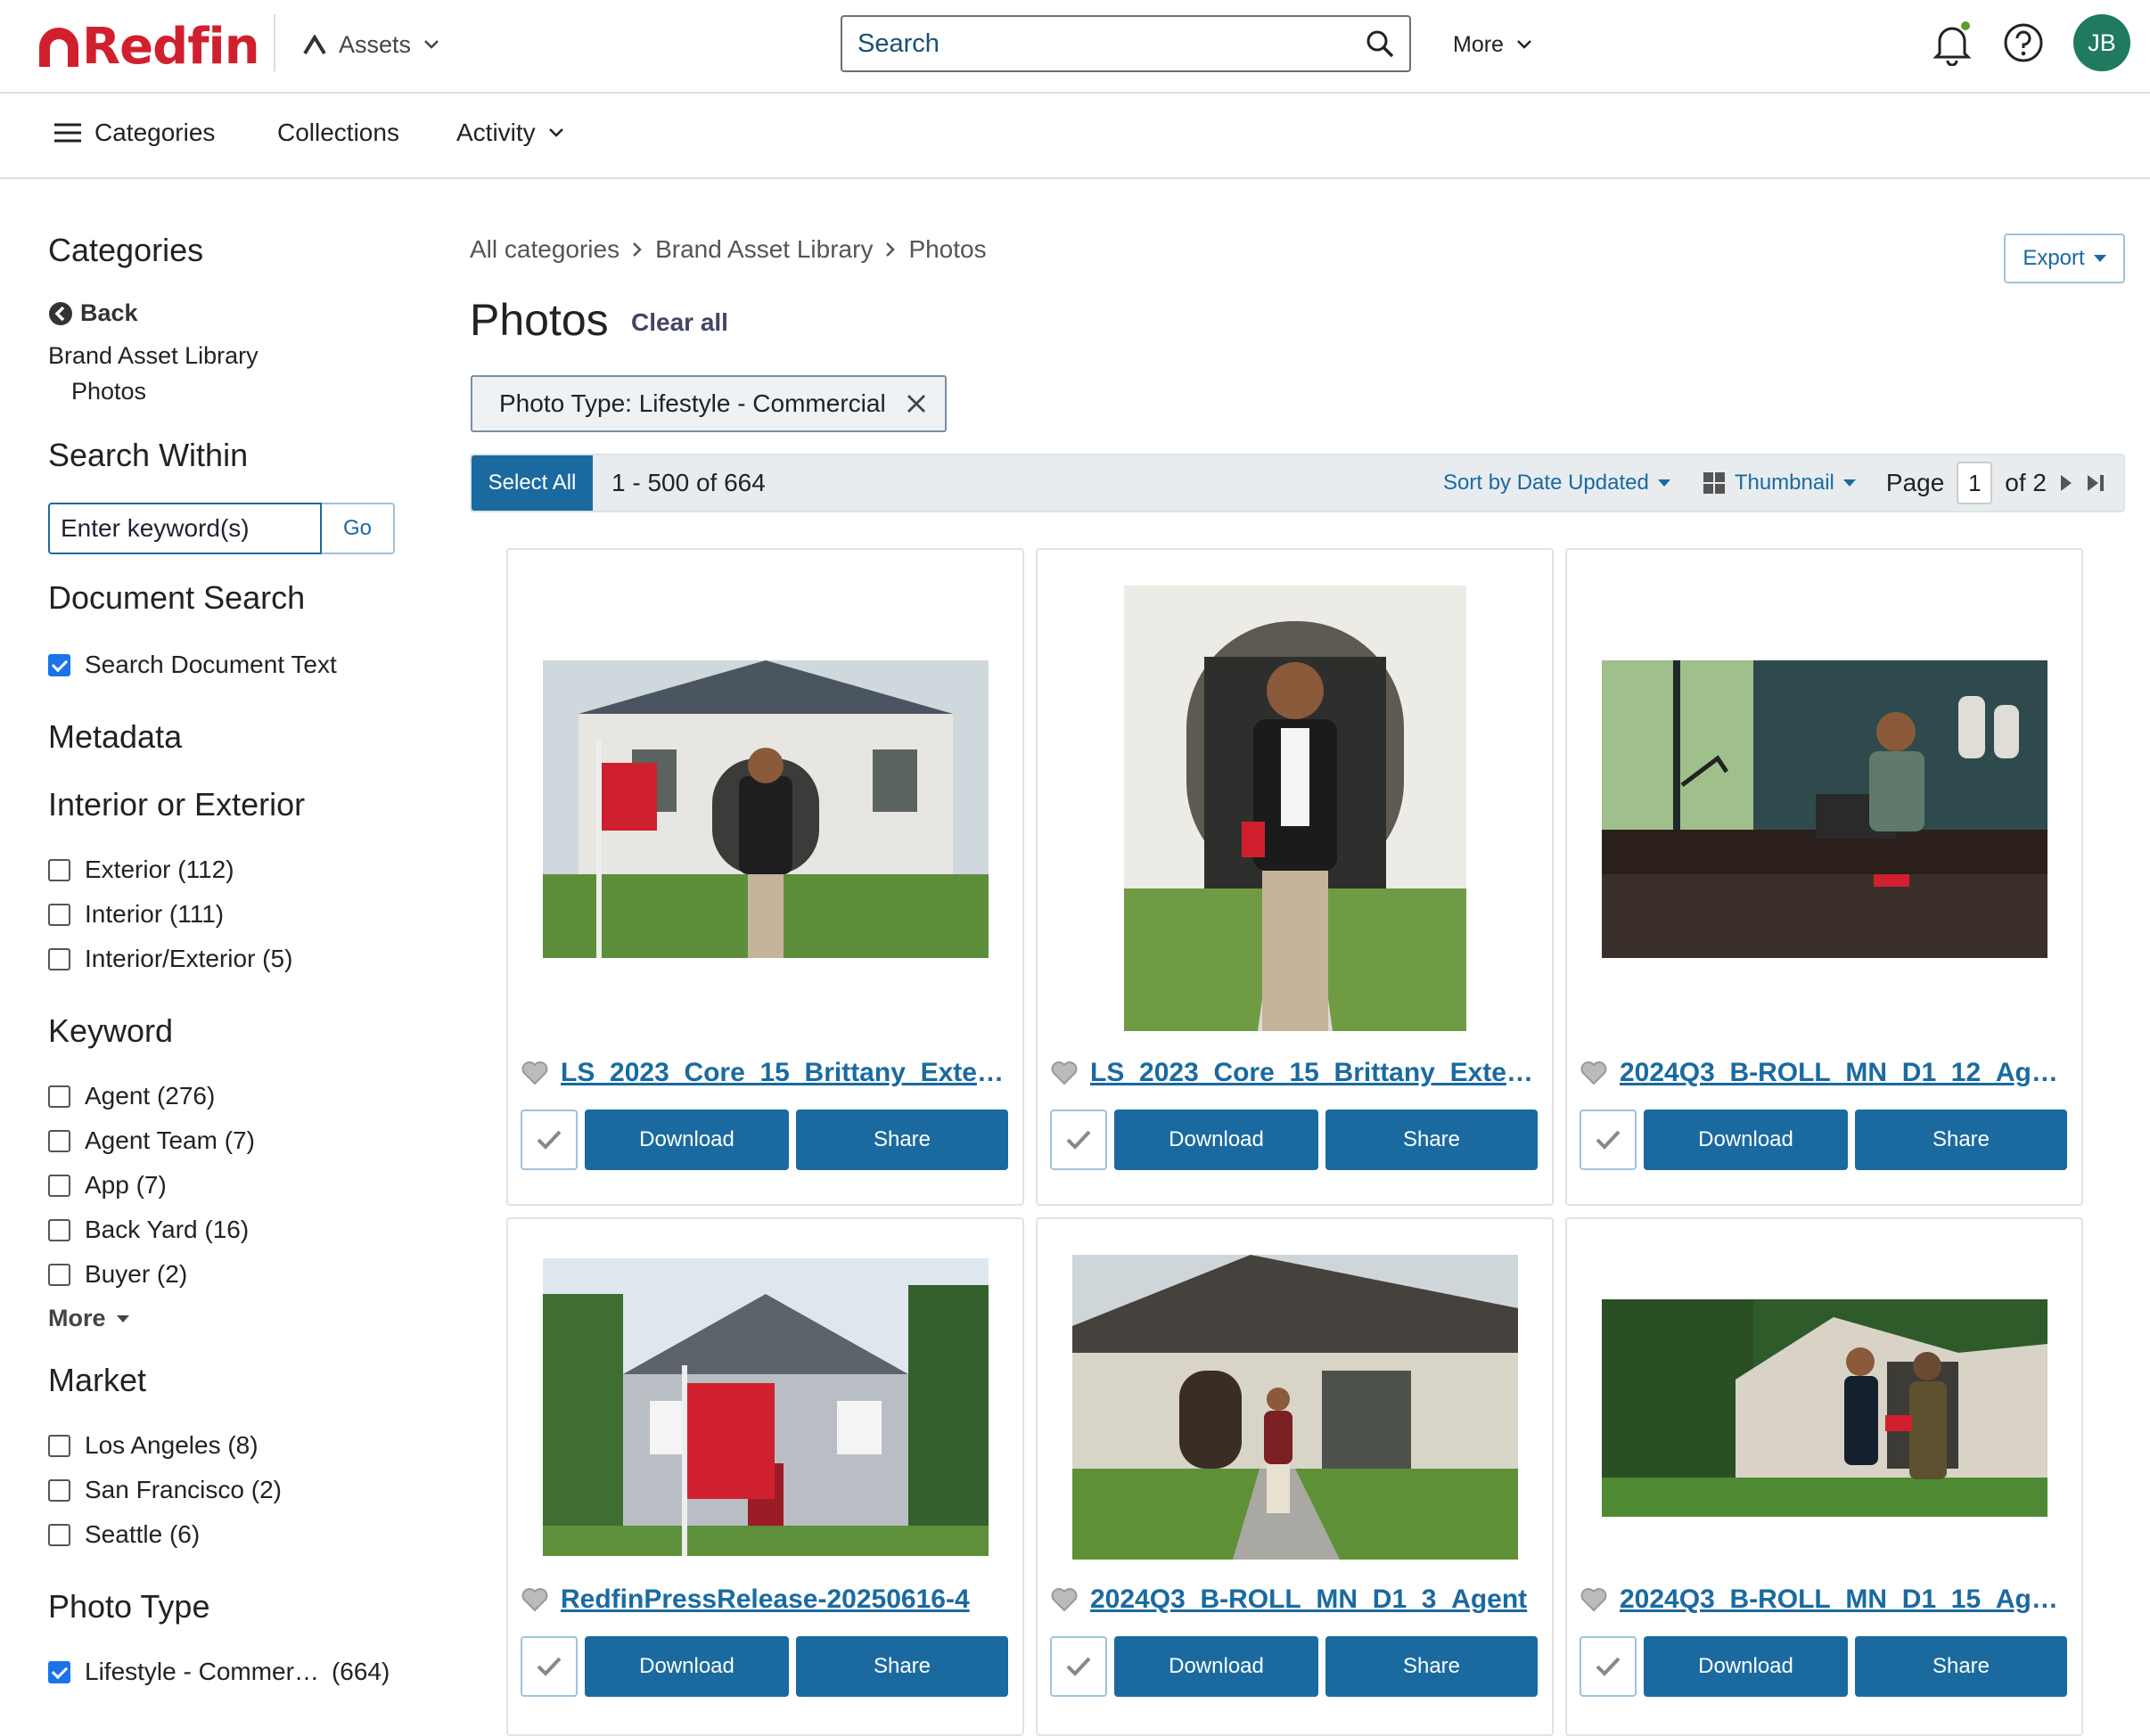 Image resolution: width=2150 pixels, height=1736 pixels. I want to click on search-input, so click(1111, 44).